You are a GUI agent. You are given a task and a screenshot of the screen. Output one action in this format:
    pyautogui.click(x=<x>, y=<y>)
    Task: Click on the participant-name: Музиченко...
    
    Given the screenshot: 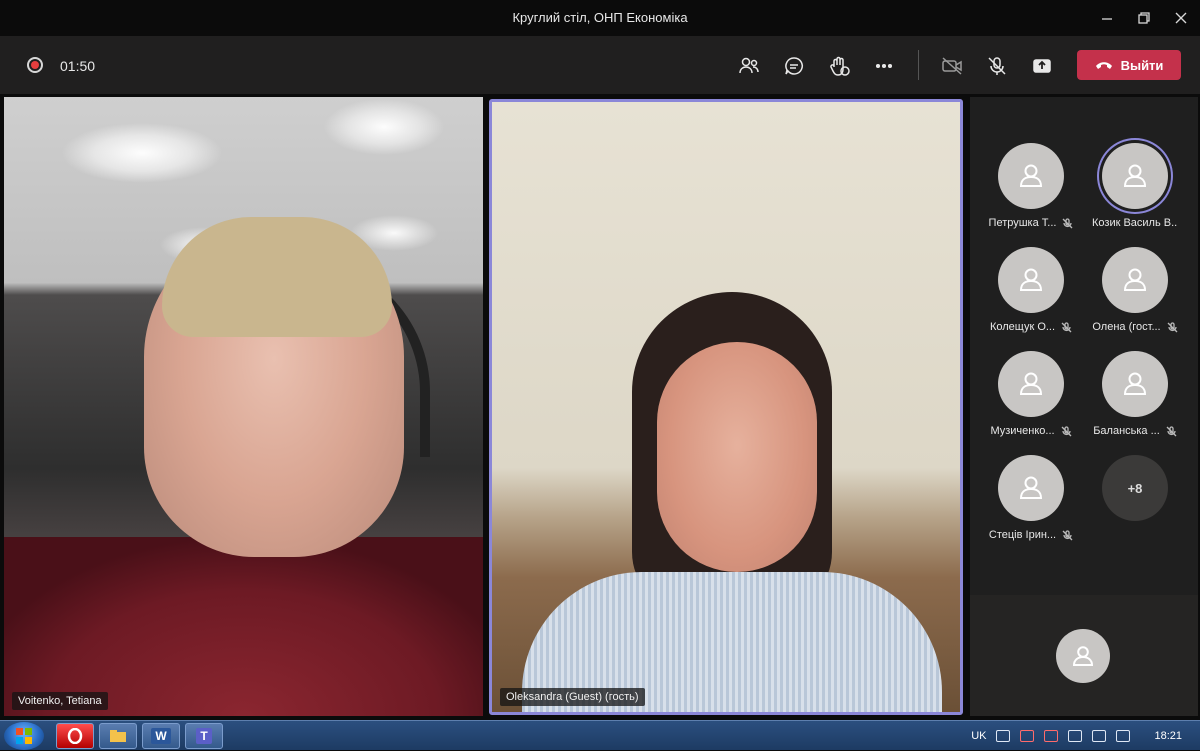 What is the action you would take?
    pyautogui.click(x=1022, y=431)
    